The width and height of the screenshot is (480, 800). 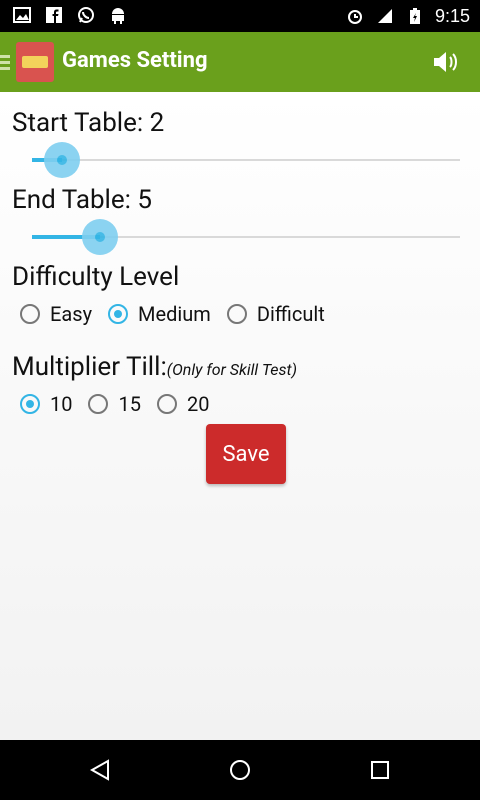 I want to click on home-icon, so click(x=240, y=770).